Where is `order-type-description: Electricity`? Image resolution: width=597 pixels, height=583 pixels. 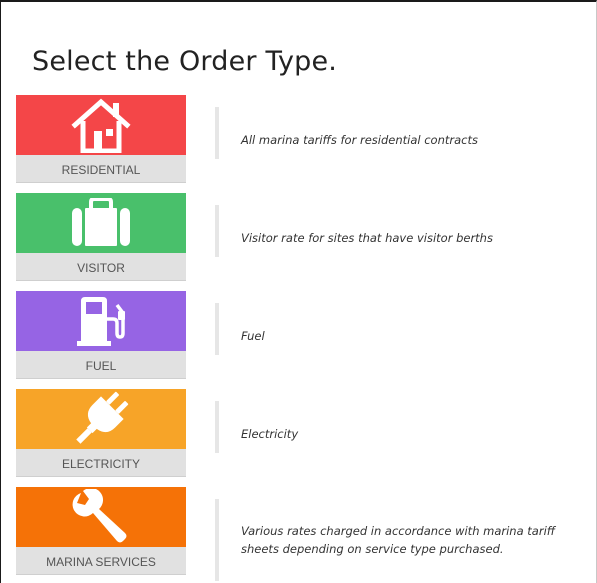 order-type-description: Electricity is located at coordinates (270, 434).